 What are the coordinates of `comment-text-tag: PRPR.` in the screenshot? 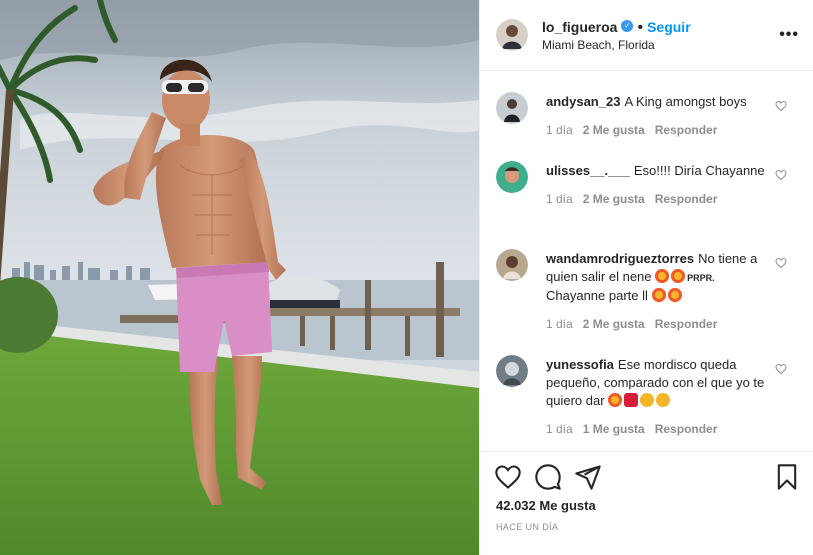 It's located at (701, 278).